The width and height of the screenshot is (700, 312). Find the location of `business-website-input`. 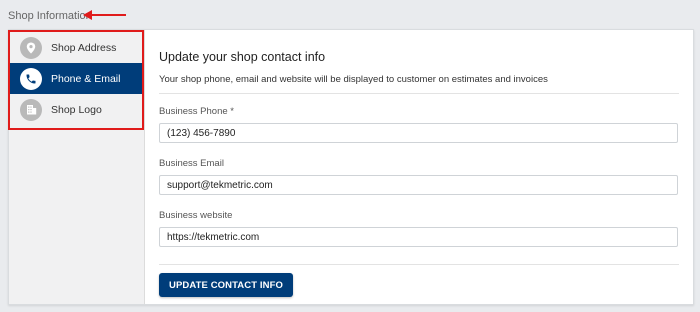

business-website-input is located at coordinates (418, 237).